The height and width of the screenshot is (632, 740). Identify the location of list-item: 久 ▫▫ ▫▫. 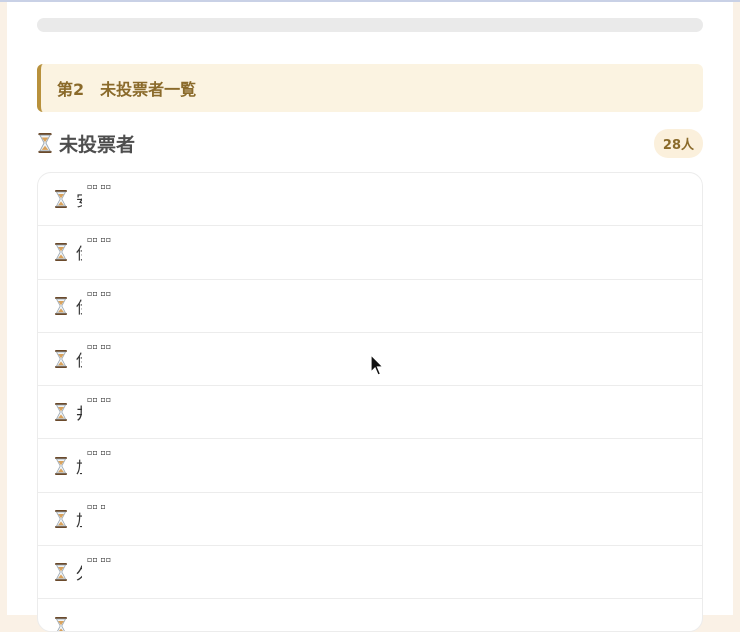
(370, 573).